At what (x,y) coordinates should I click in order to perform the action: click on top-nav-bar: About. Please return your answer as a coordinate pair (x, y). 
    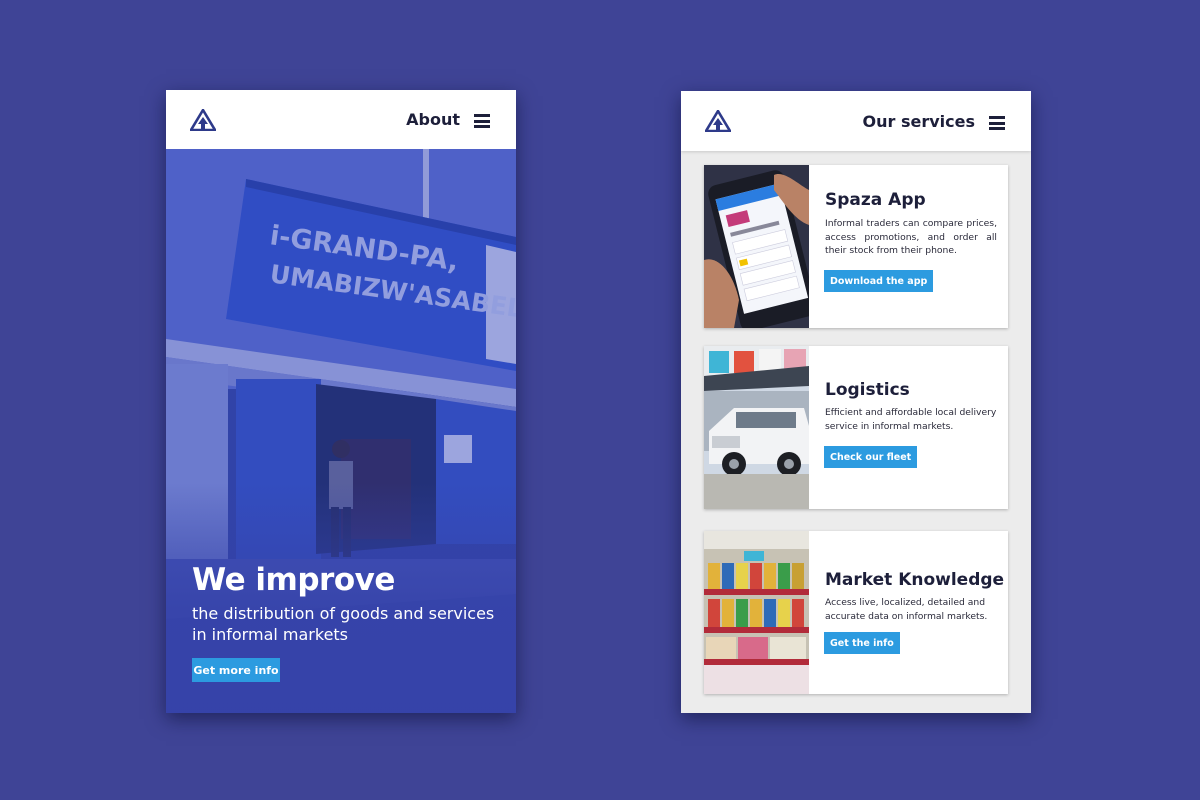
    Looking at the image, I should click on (341, 119).